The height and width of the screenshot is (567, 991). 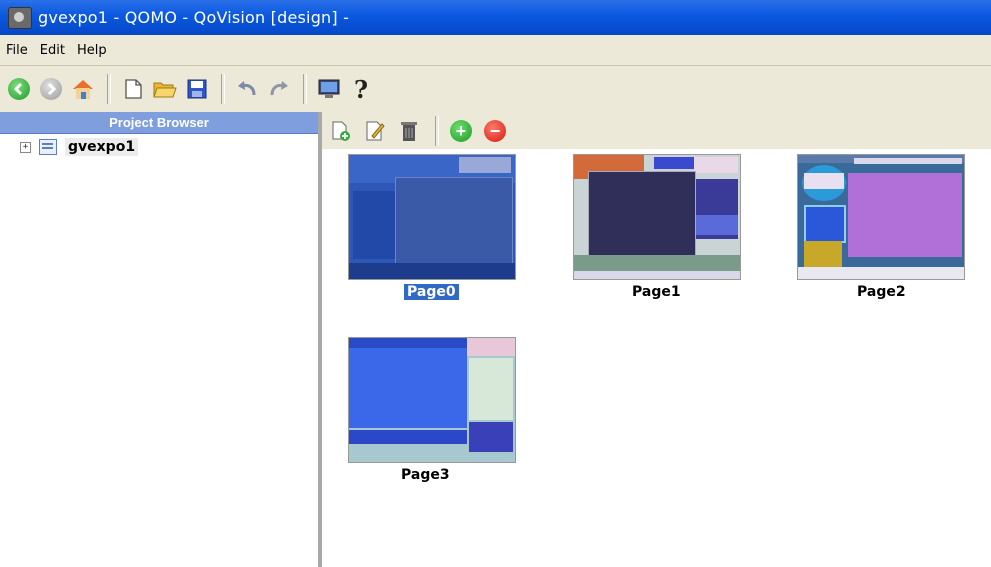 I want to click on back-icon, so click(x=19, y=89).